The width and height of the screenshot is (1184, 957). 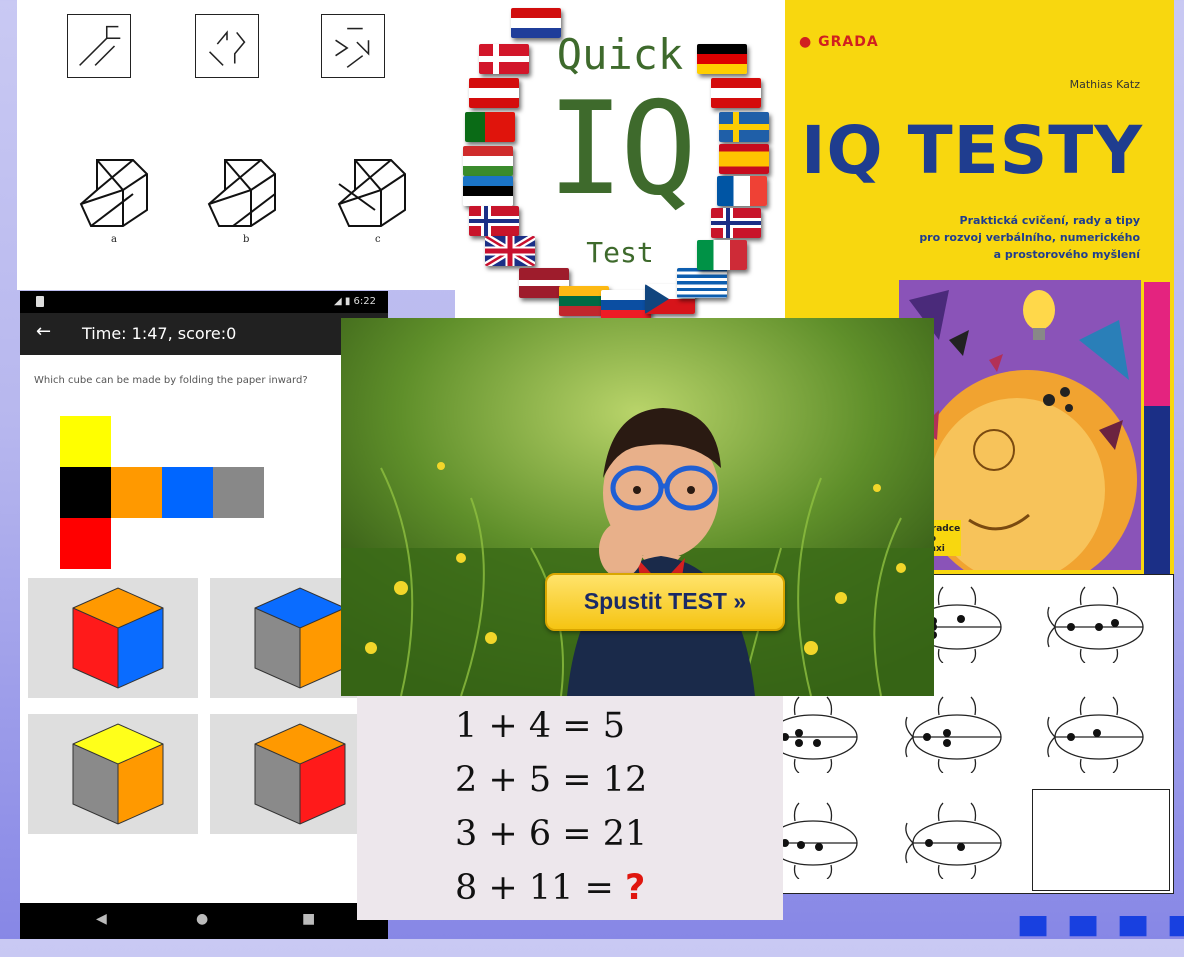 What do you see at coordinates (364, 301) in the screenshot?
I see `status-time-text: 6:22` at bounding box center [364, 301].